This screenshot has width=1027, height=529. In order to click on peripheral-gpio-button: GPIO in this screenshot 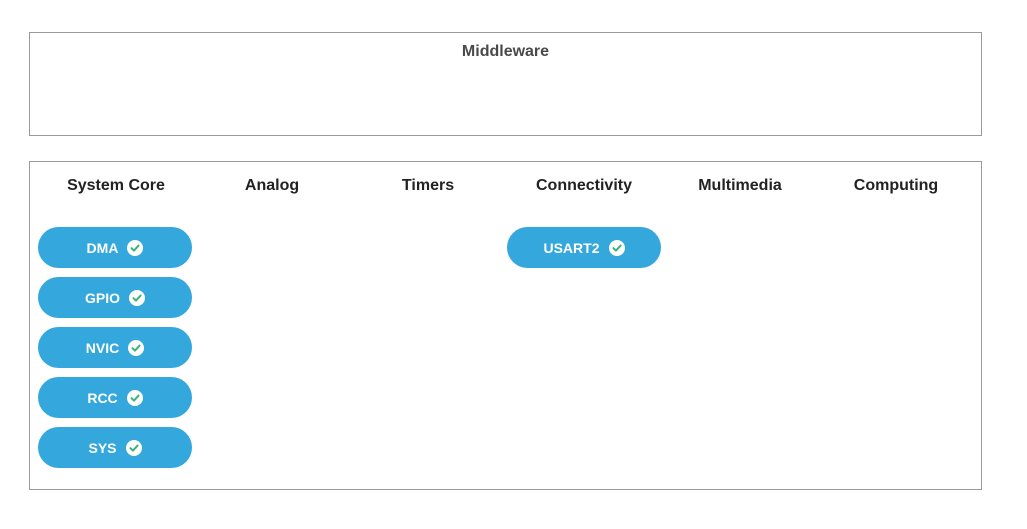, I will do `click(115, 297)`.